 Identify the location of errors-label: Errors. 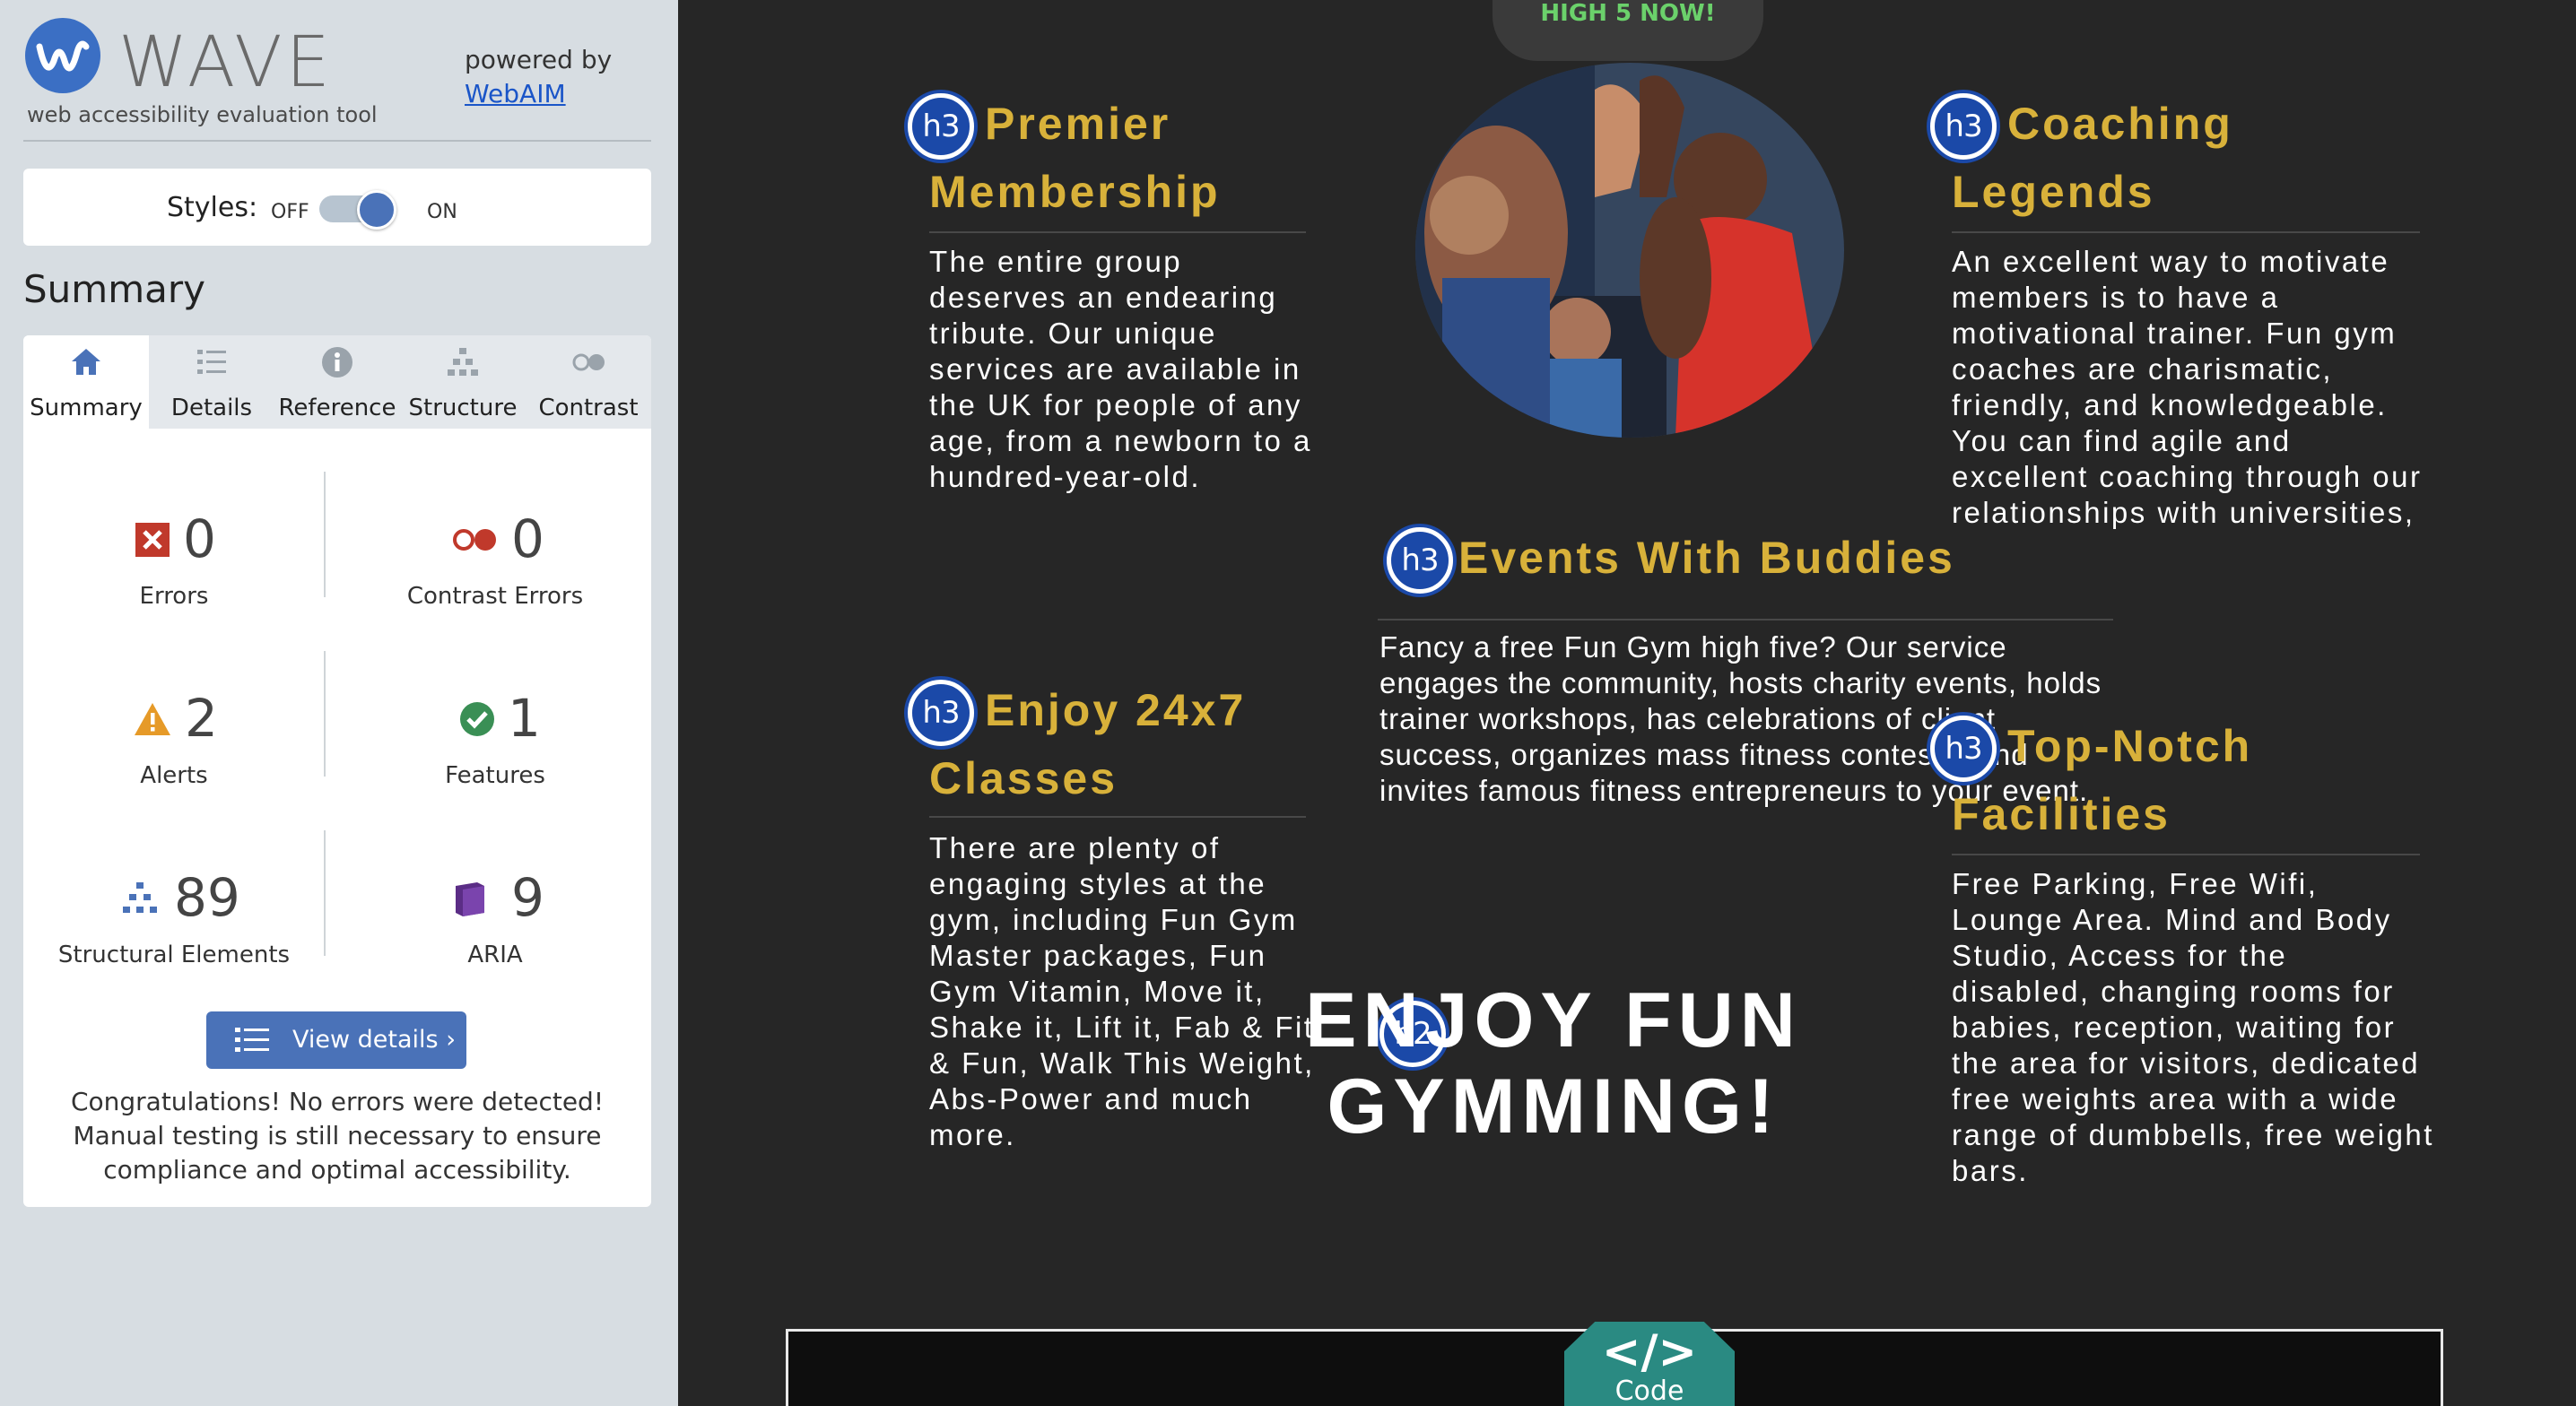
(174, 596).